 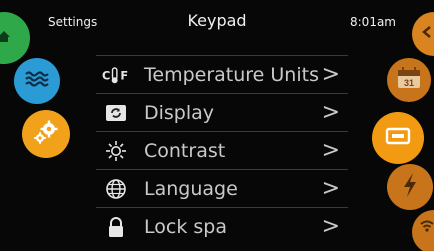 What do you see at coordinates (116, 227) in the screenshot?
I see `lock-icon` at bounding box center [116, 227].